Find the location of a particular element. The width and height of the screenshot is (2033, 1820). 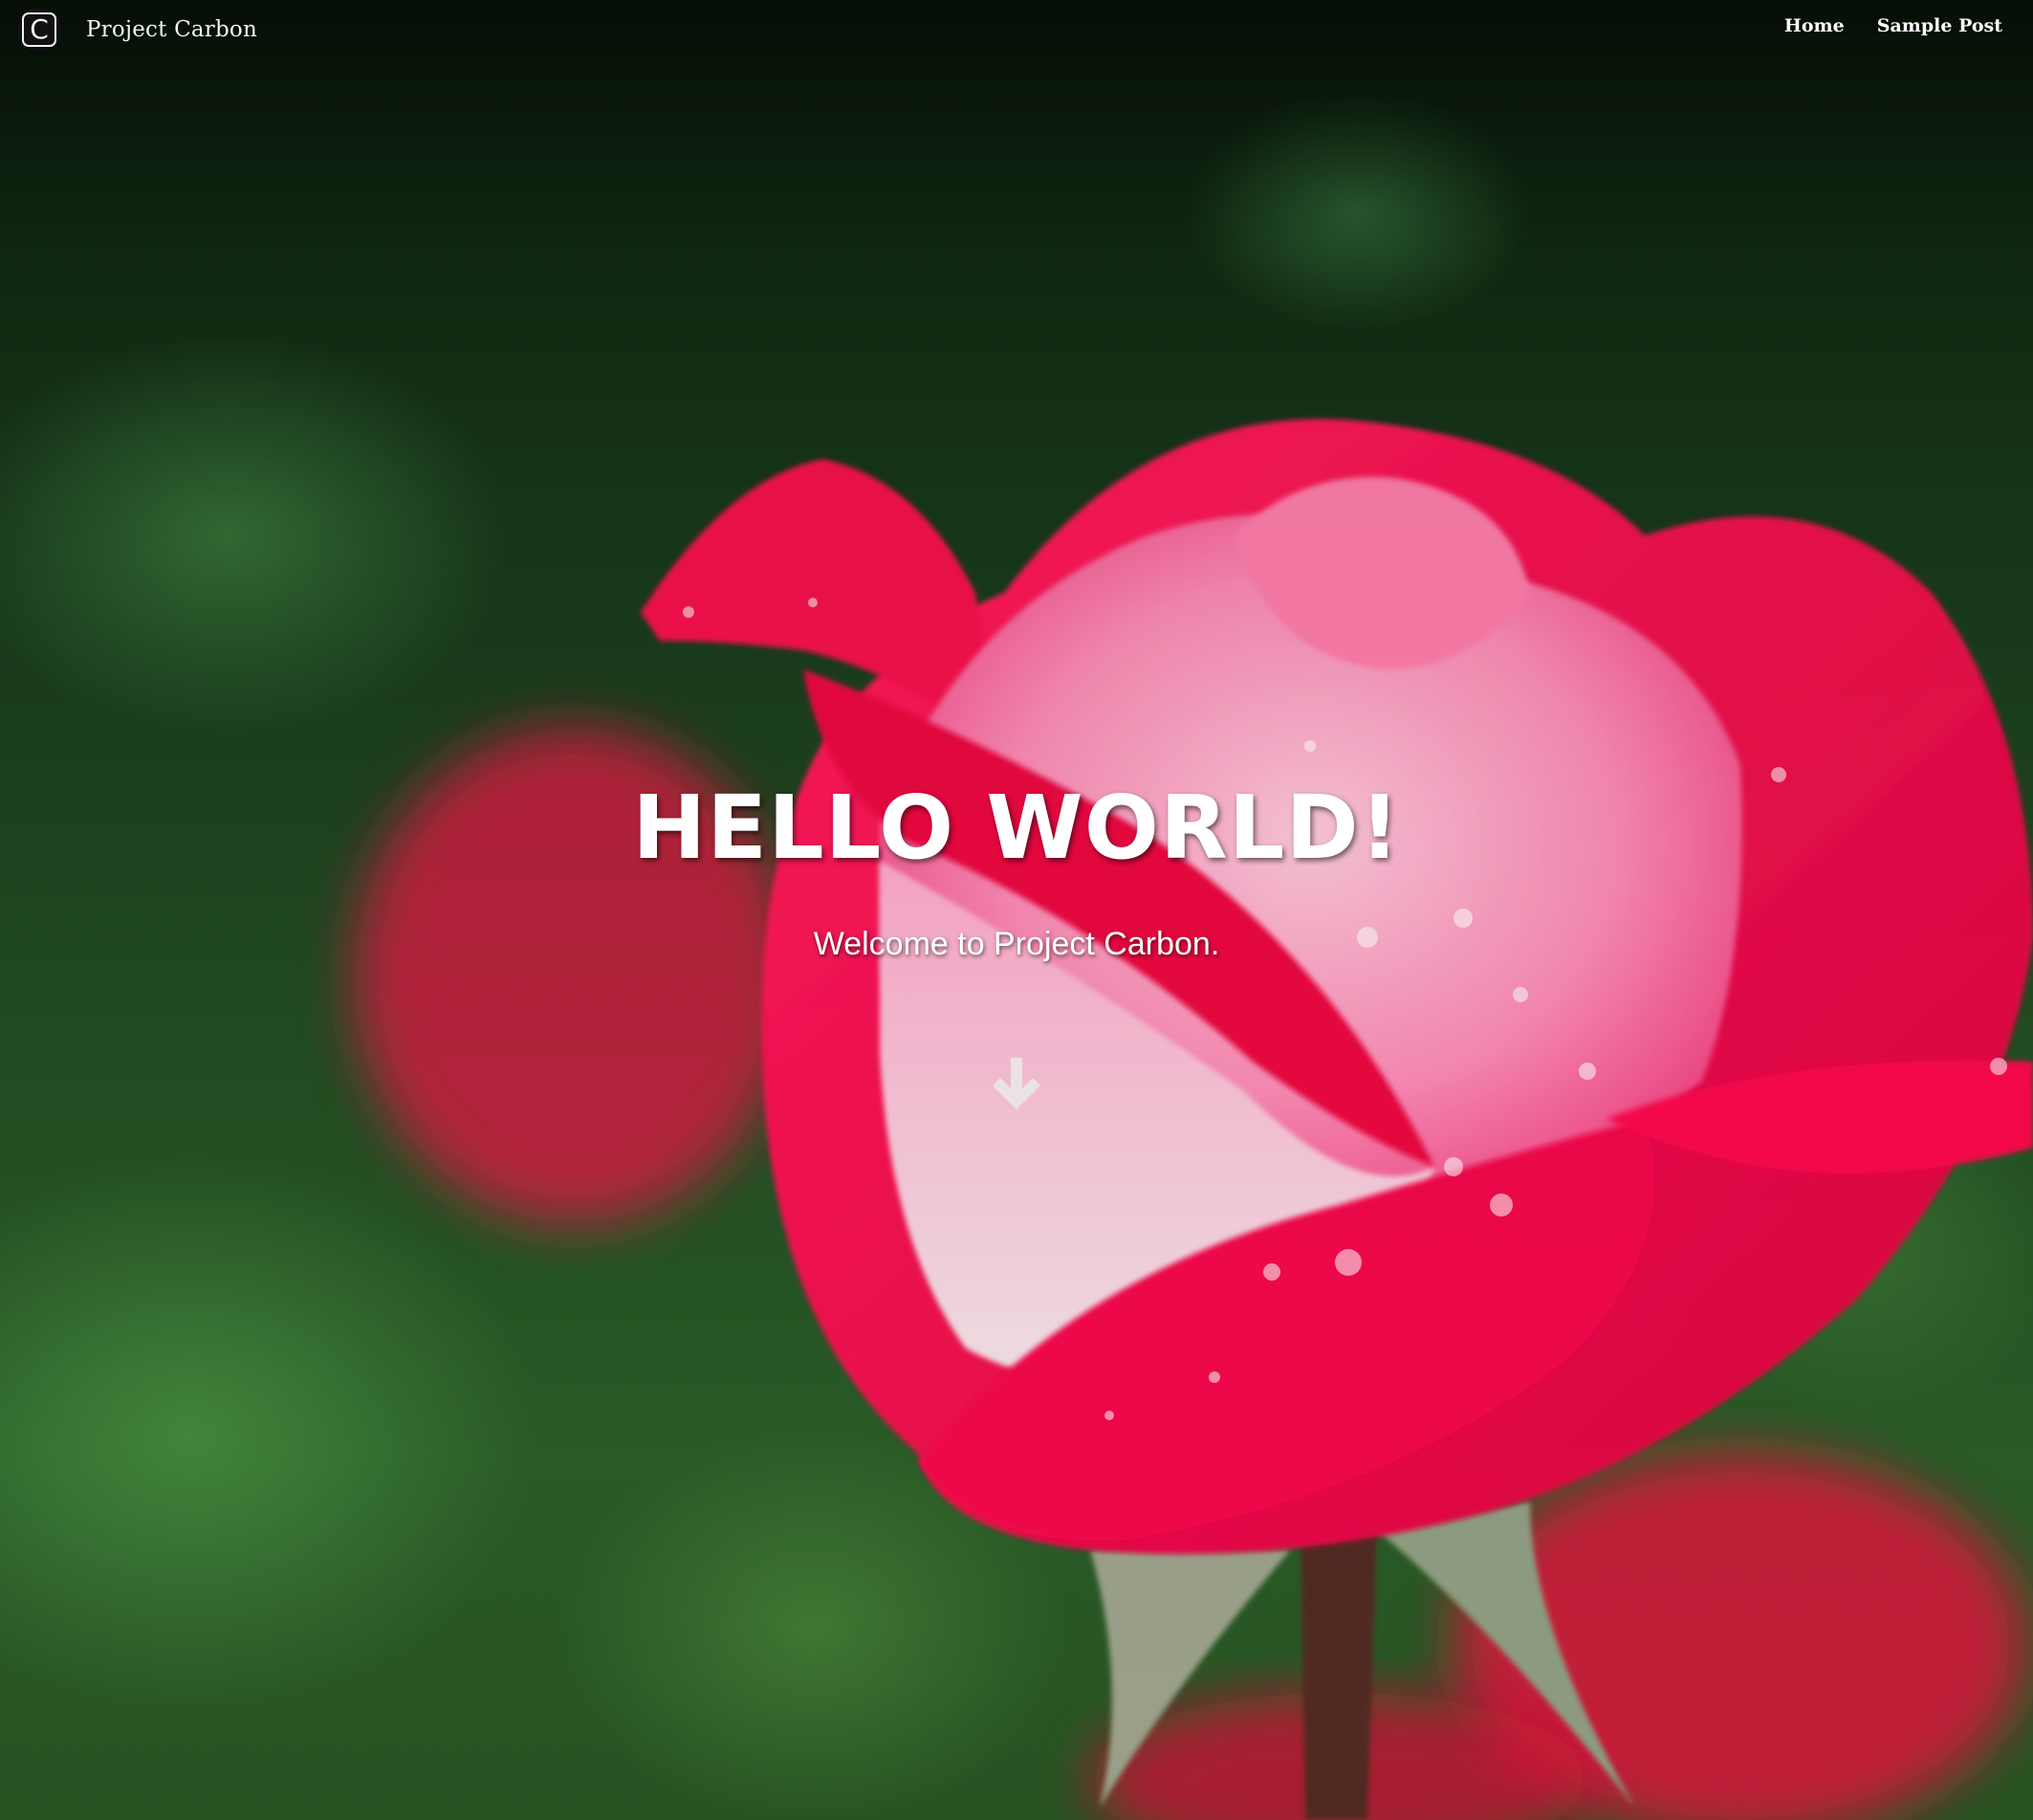

site-logo-letter: C is located at coordinates (39, 30).